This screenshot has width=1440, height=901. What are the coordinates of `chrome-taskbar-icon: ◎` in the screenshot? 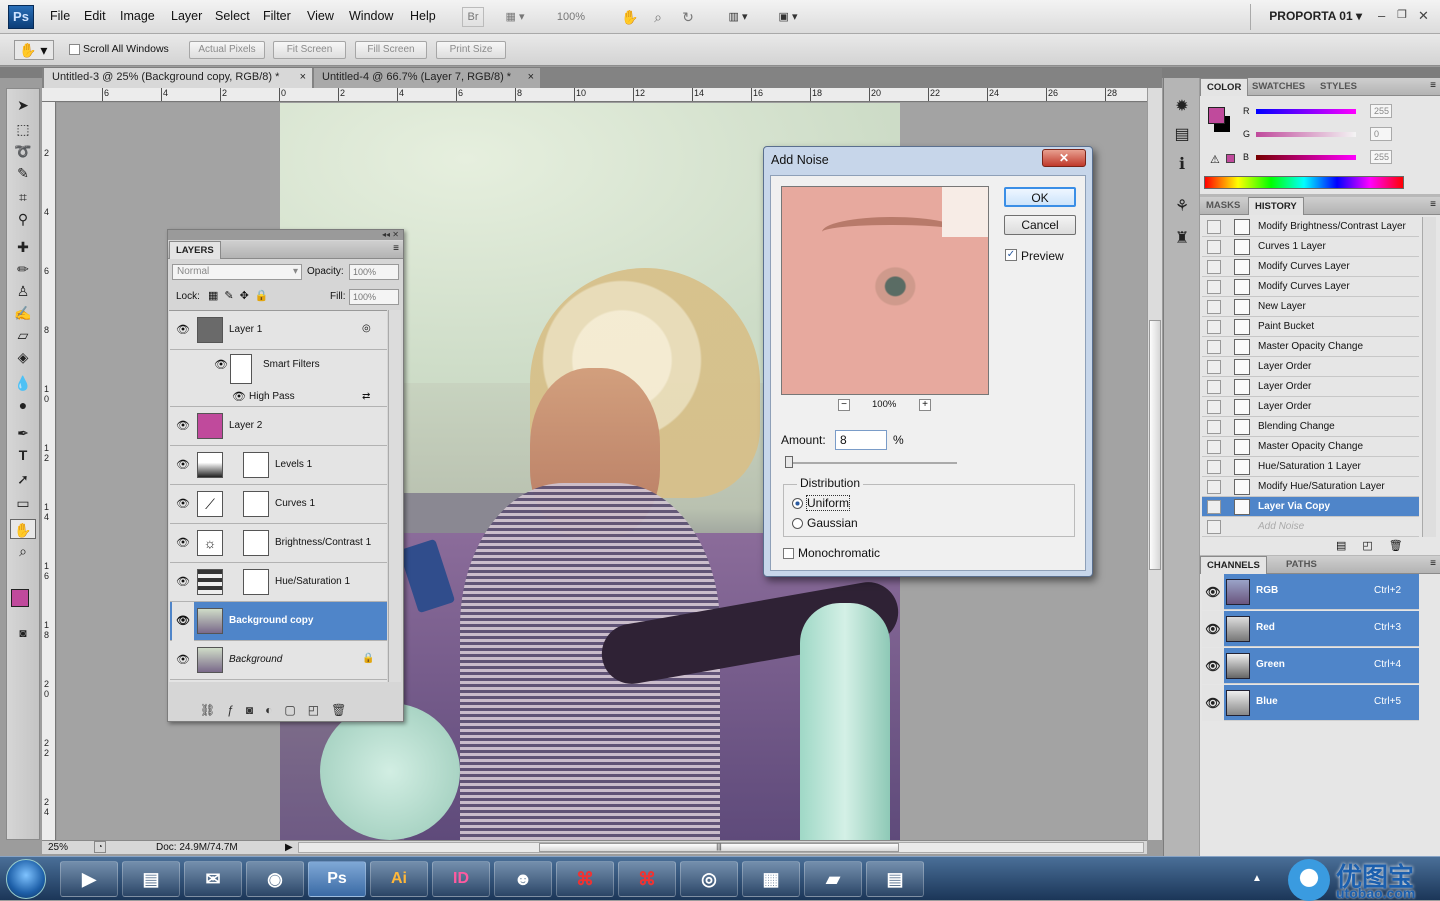 It's located at (709, 879).